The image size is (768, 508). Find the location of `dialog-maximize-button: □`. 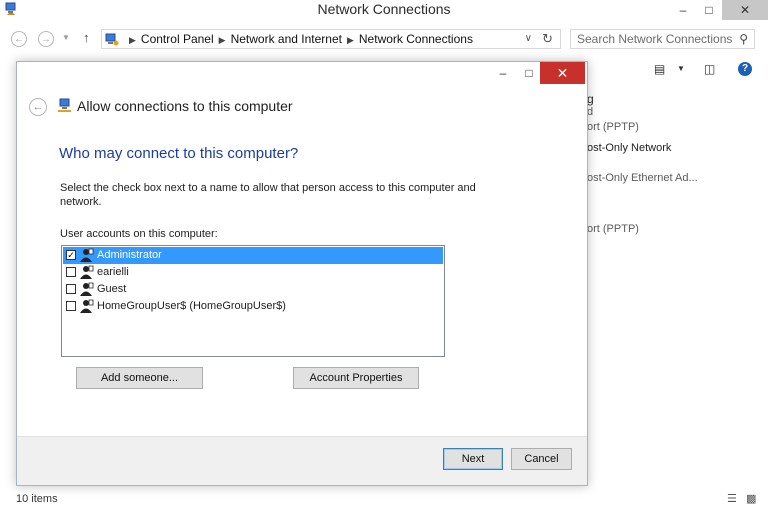

dialog-maximize-button: □ is located at coordinates (529, 73).